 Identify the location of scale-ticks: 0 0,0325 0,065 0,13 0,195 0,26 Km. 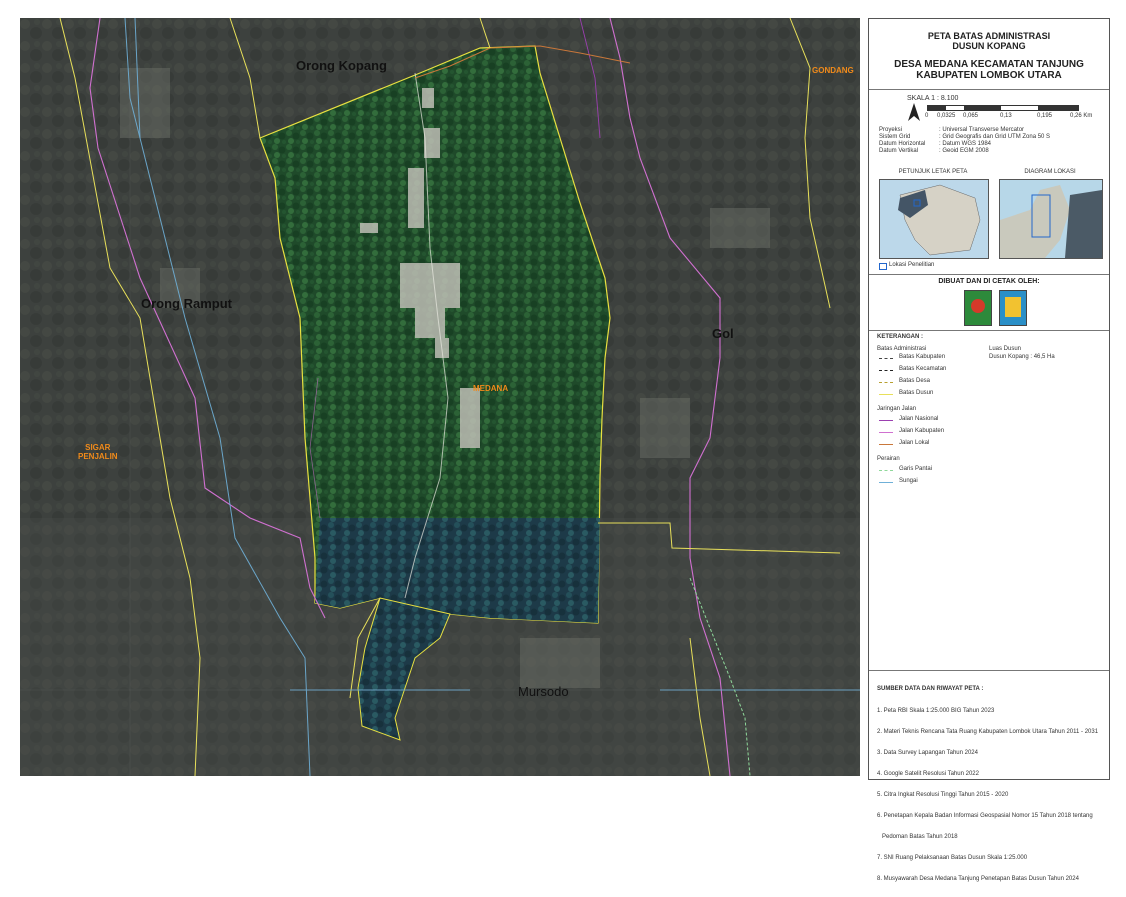
(1009, 116).